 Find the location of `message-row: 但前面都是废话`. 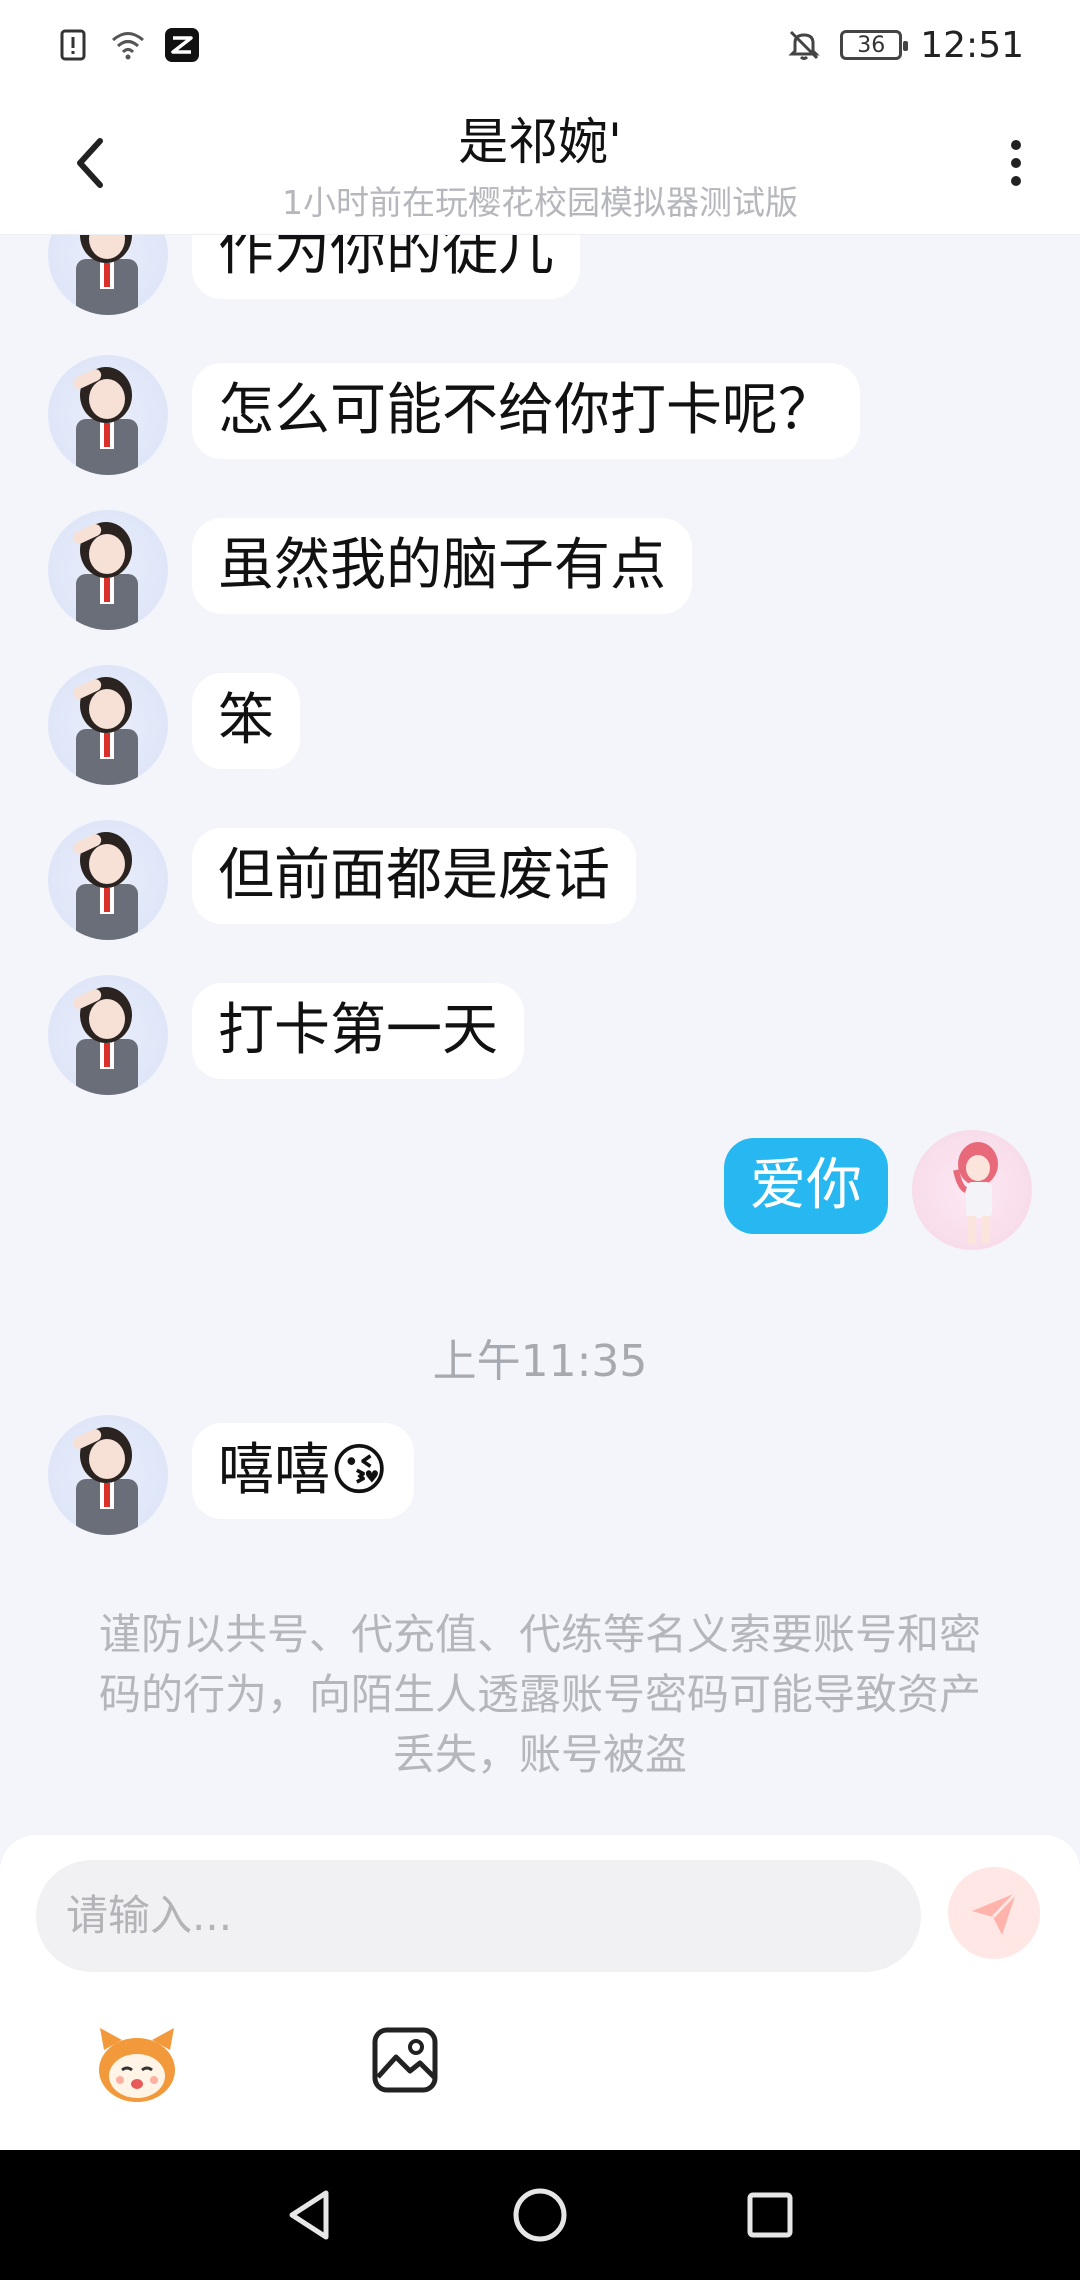

message-row: 但前面都是废话 is located at coordinates (540, 890).